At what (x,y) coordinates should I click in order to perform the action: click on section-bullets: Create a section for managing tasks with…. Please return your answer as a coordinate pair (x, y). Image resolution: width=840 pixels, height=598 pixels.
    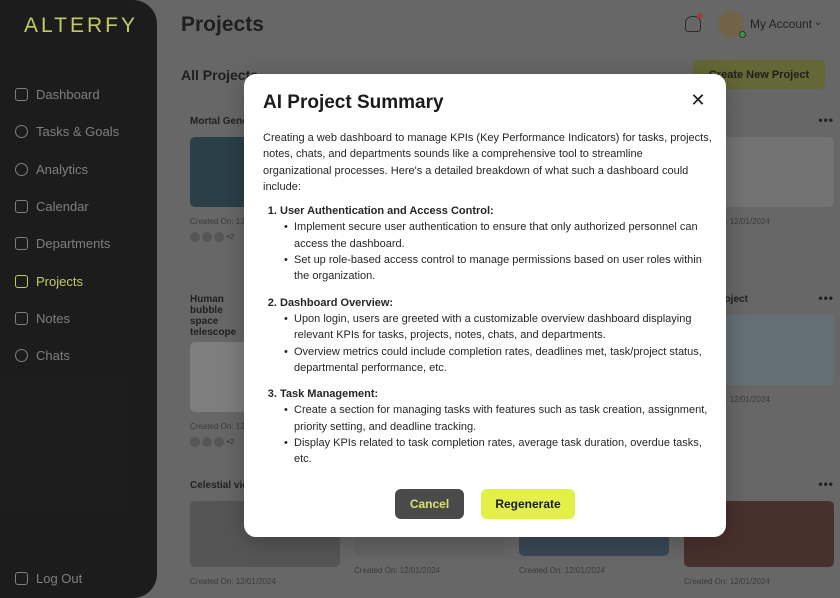
    Looking at the image, I should click on (498, 435).